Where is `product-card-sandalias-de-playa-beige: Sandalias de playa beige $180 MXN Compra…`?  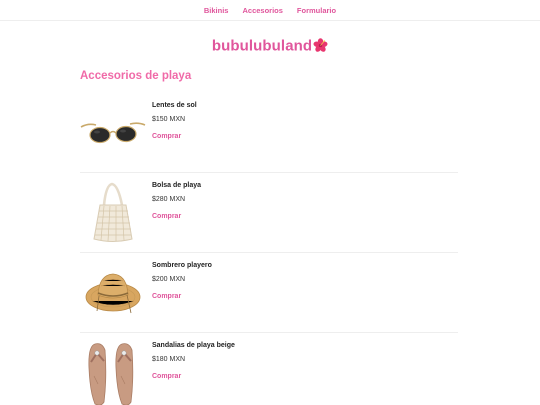 product-card-sandalias-de-playa-beige: Sandalias de playa beige $180 MXN Compra… is located at coordinates (269, 369).